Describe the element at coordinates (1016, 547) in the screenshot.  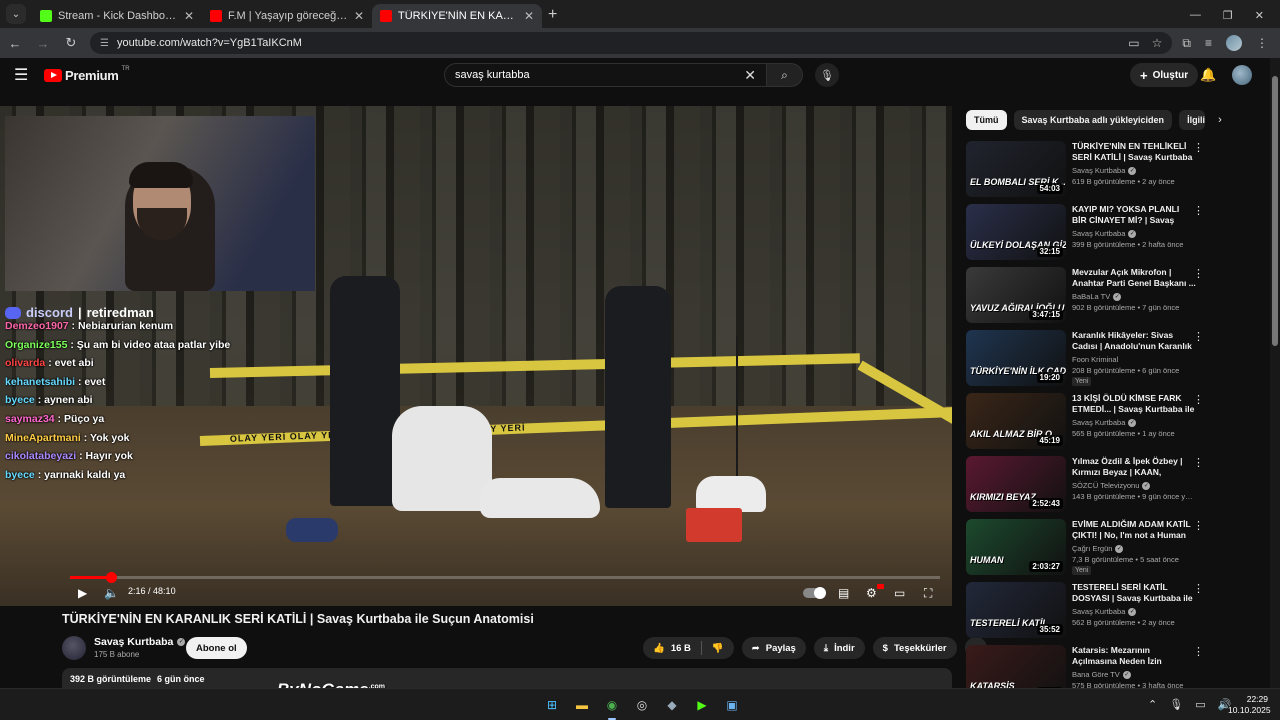
I see `video-thumbnail: HUMAN 2:03:27` at that location.